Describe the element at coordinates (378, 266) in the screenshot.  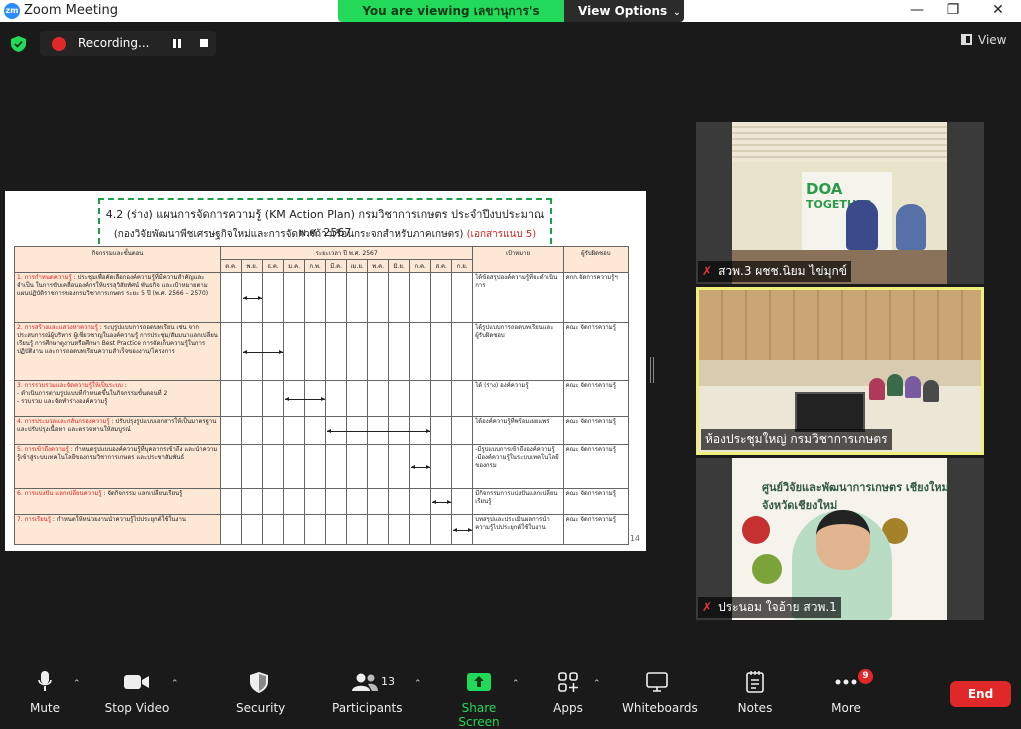
I see `month-header: พ.ค.` at that location.